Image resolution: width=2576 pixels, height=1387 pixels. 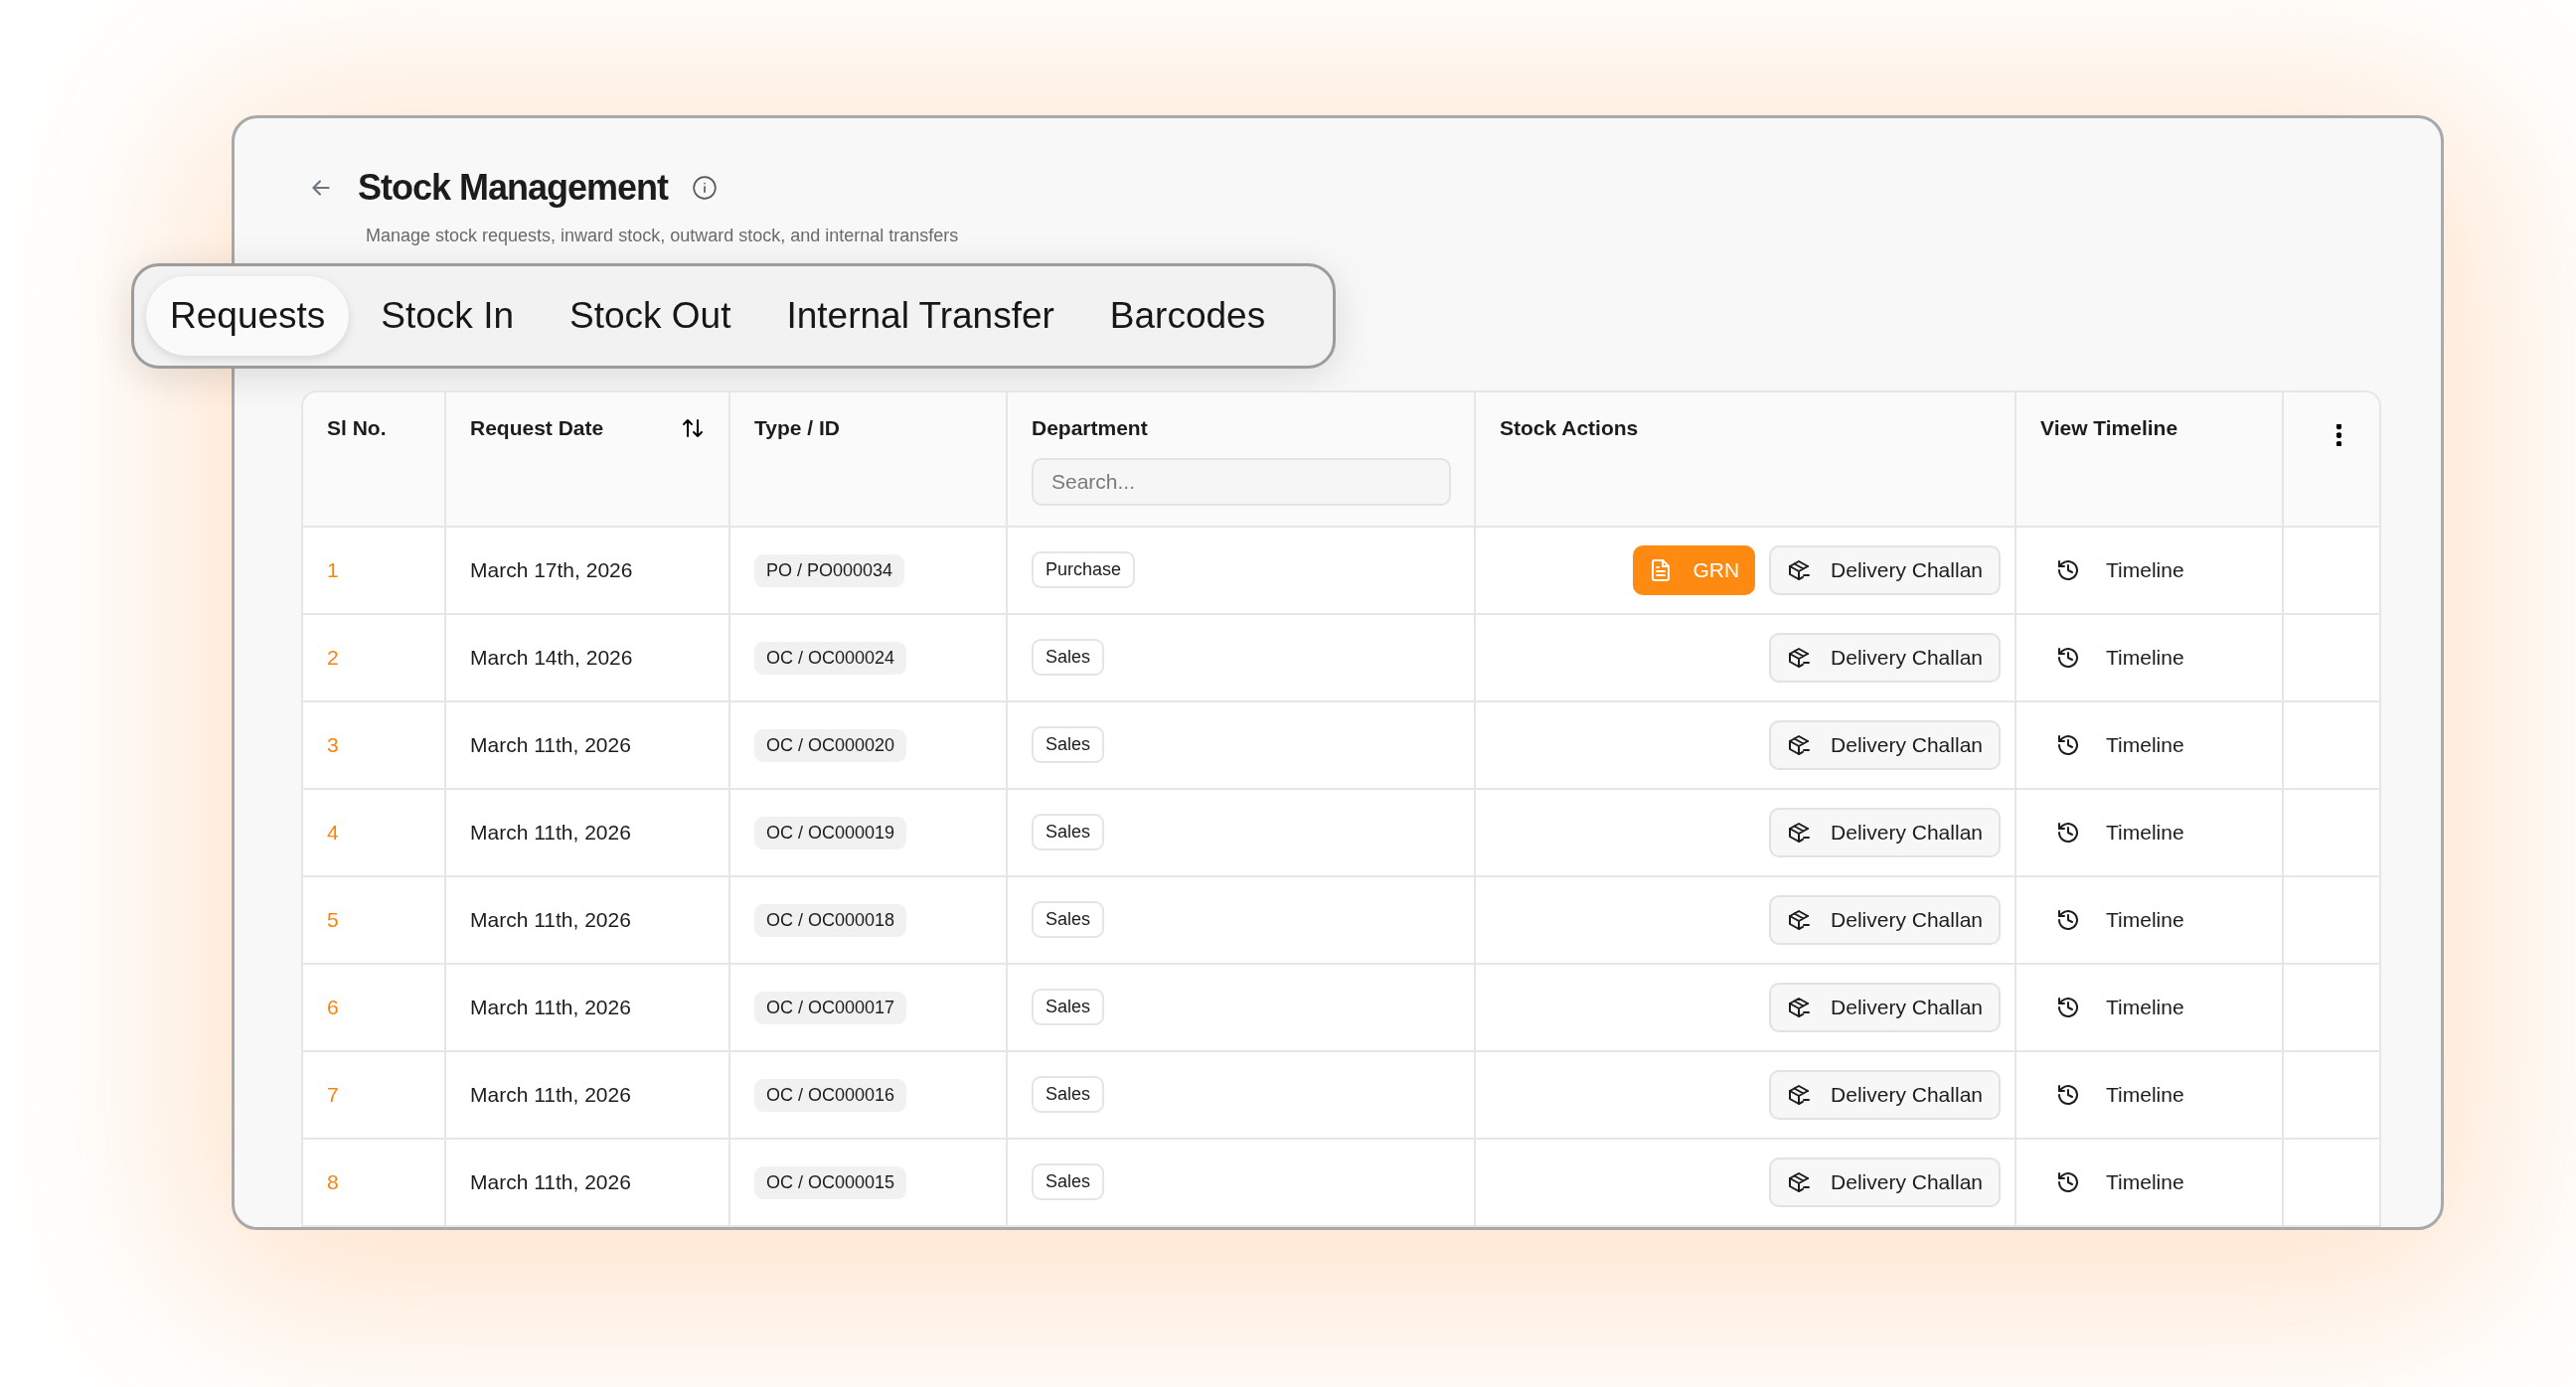 I want to click on column-label: Department, so click(x=1090, y=428).